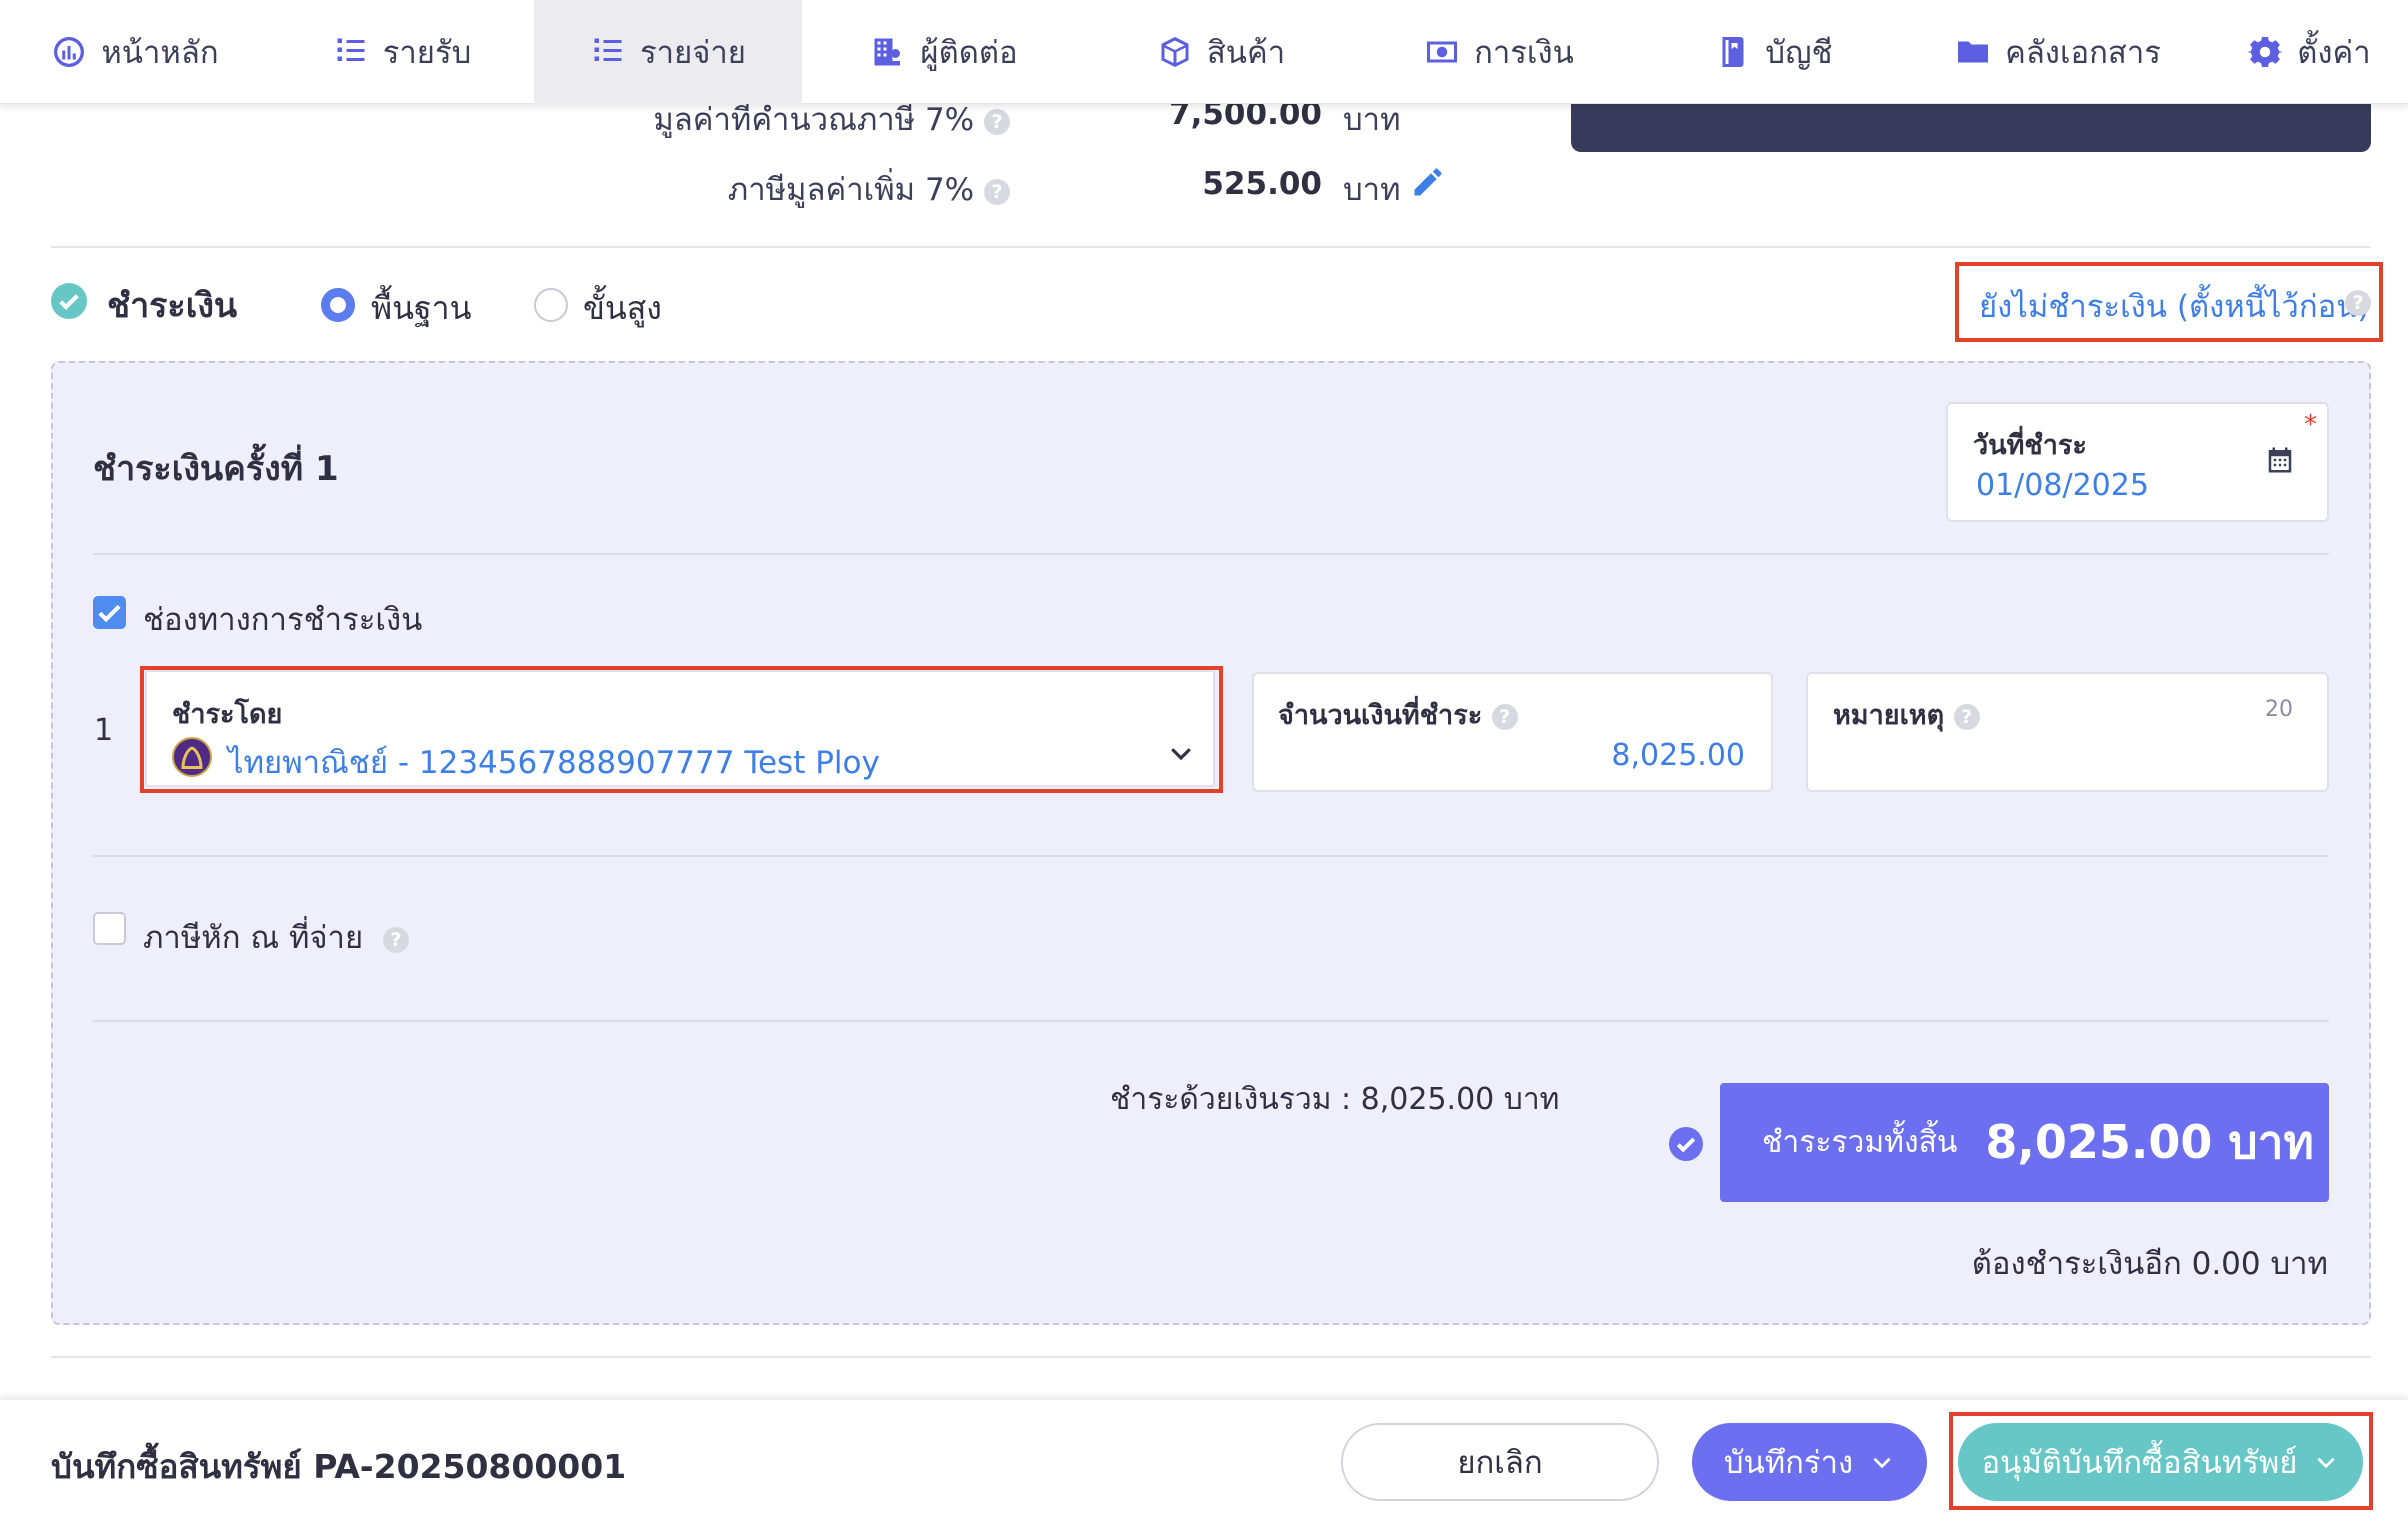  I want to click on highlight-approve, so click(2161, 1461).